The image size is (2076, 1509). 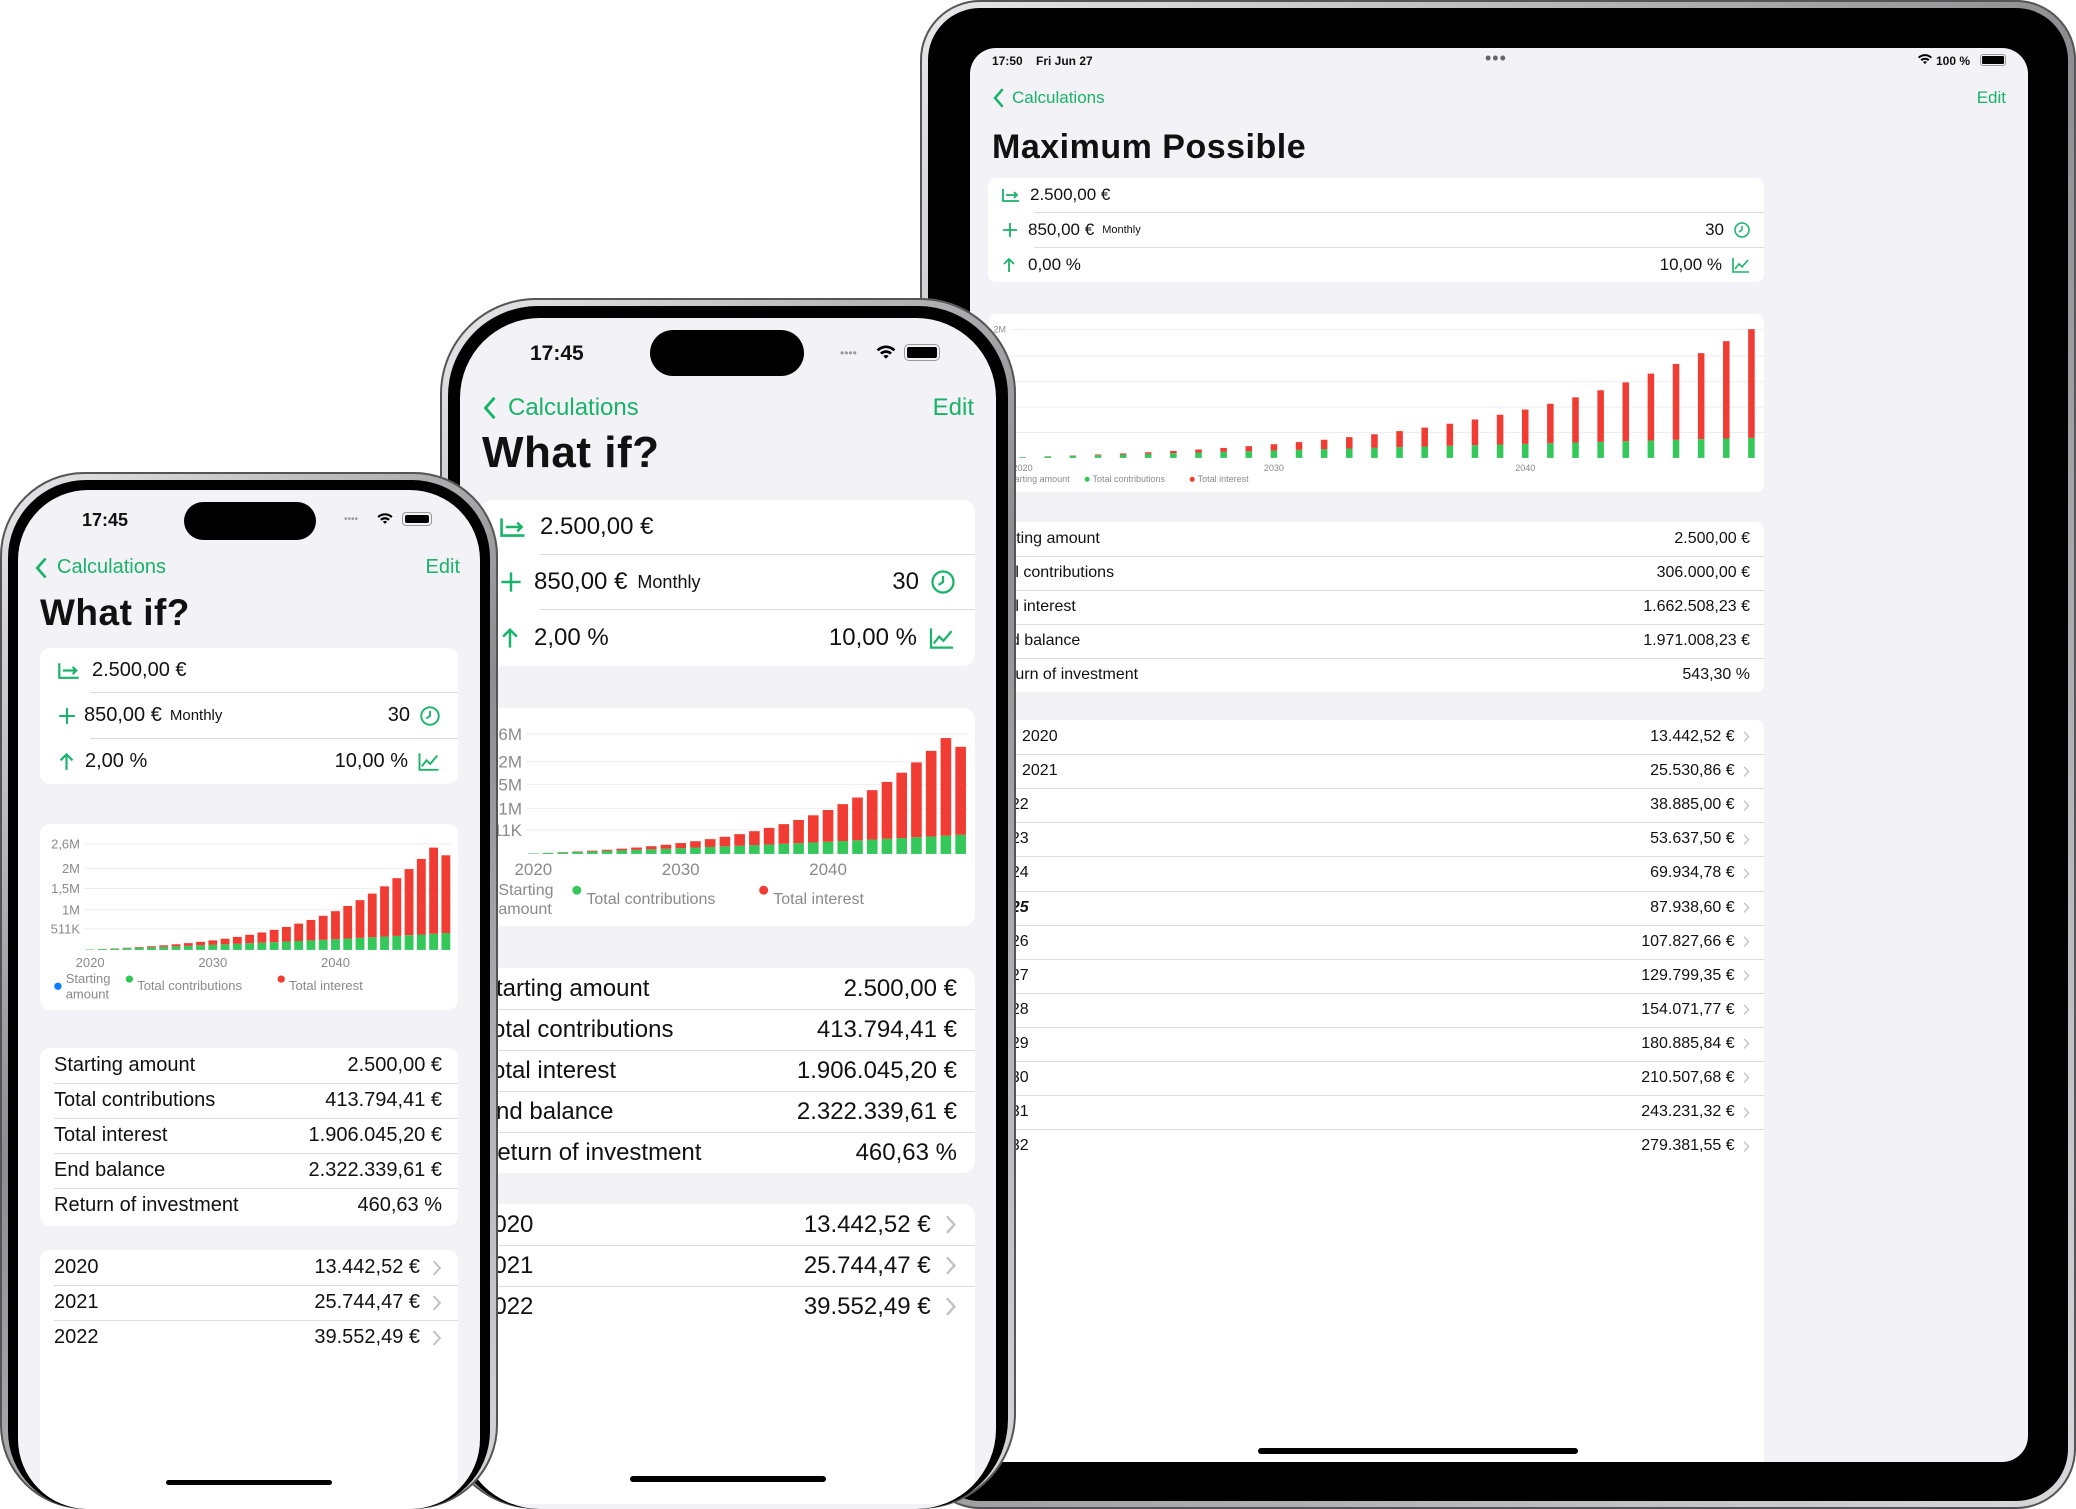 I want to click on year-balance: 279.381,55 €, so click(x=1688, y=1146).